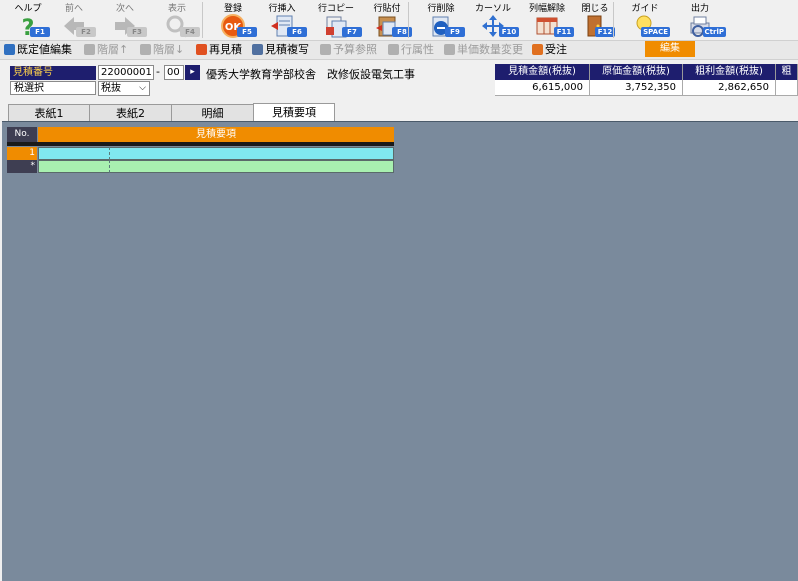 The width and height of the screenshot is (798, 581). What do you see at coordinates (111, 88) in the screenshot?
I see `tax-select-value: 税抜` at bounding box center [111, 88].